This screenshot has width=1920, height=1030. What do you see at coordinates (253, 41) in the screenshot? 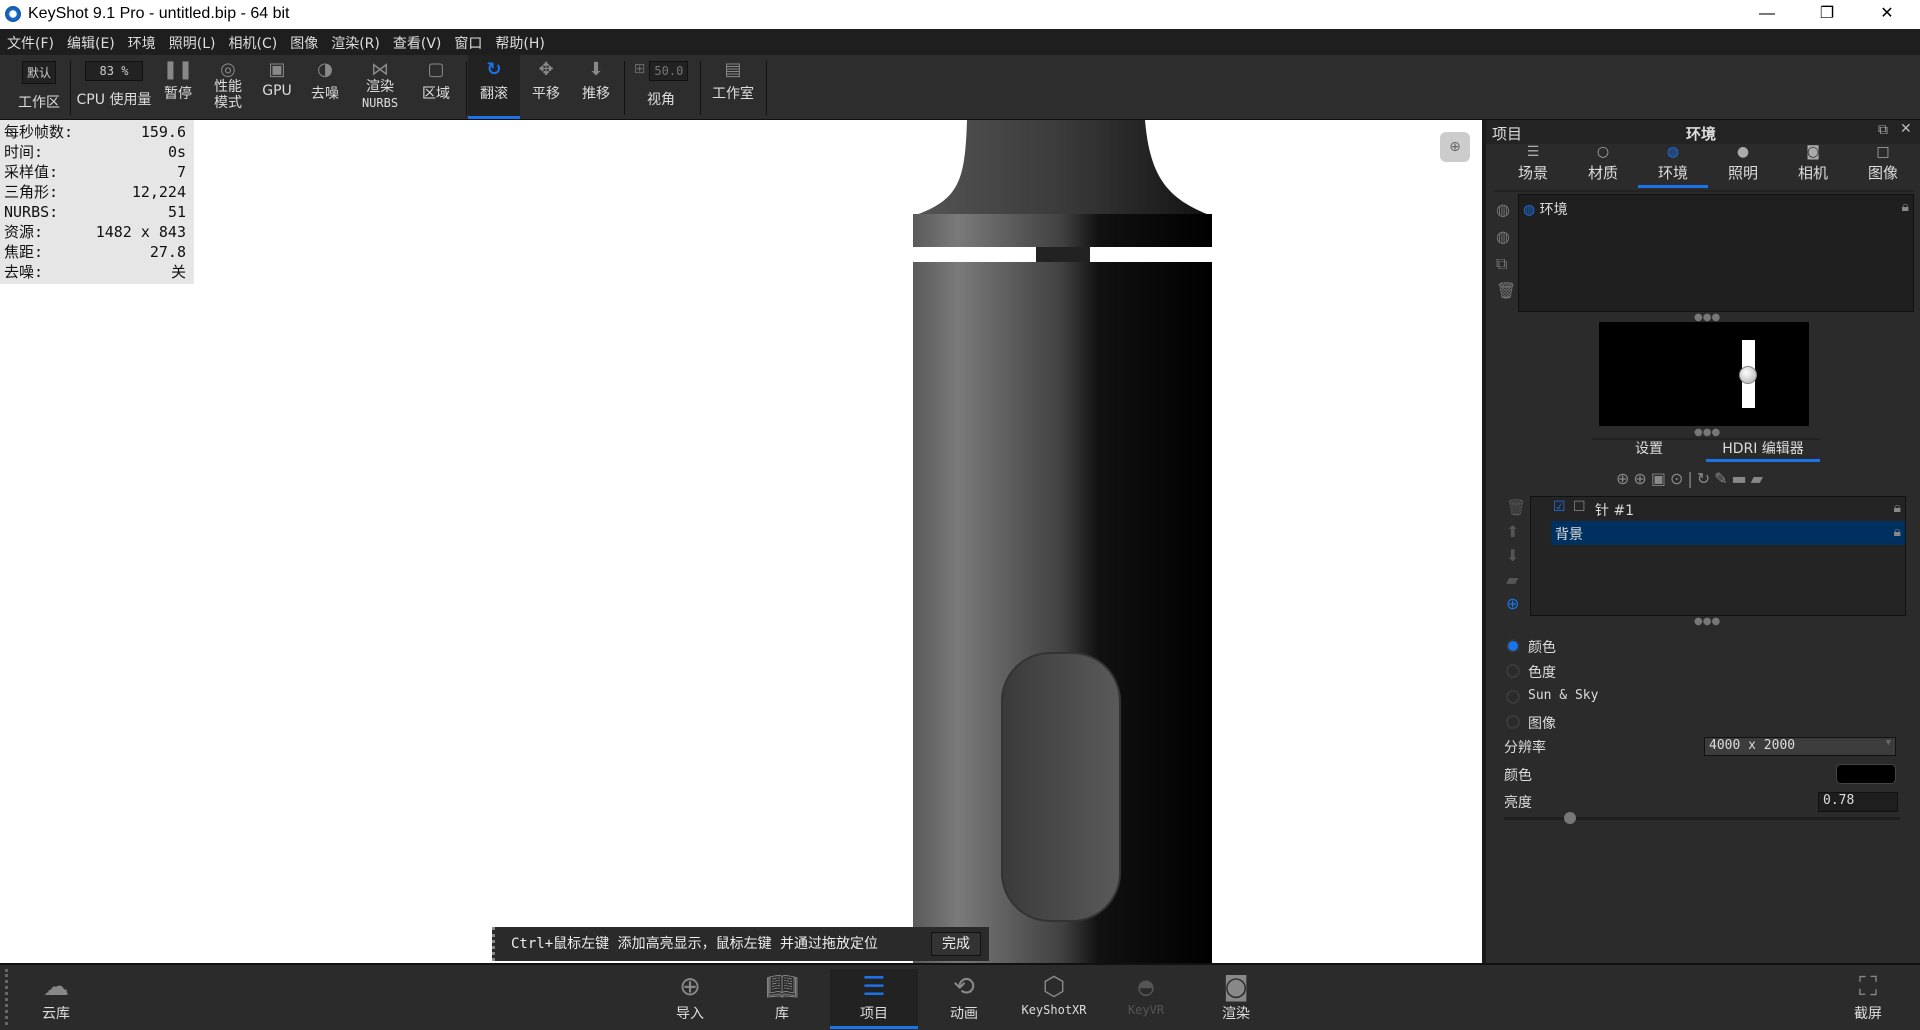
I see `menu-camera: 相机(C)` at bounding box center [253, 41].